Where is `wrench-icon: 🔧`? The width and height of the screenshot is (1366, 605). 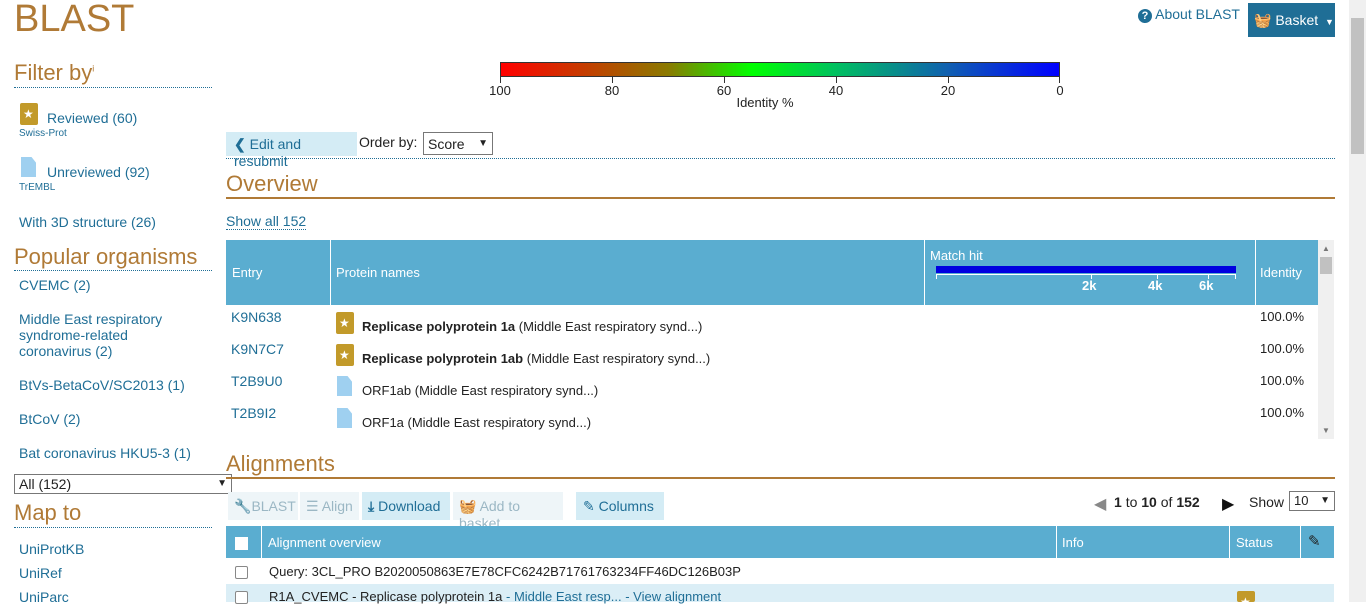 wrench-icon: 🔧 is located at coordinates (243, 506).